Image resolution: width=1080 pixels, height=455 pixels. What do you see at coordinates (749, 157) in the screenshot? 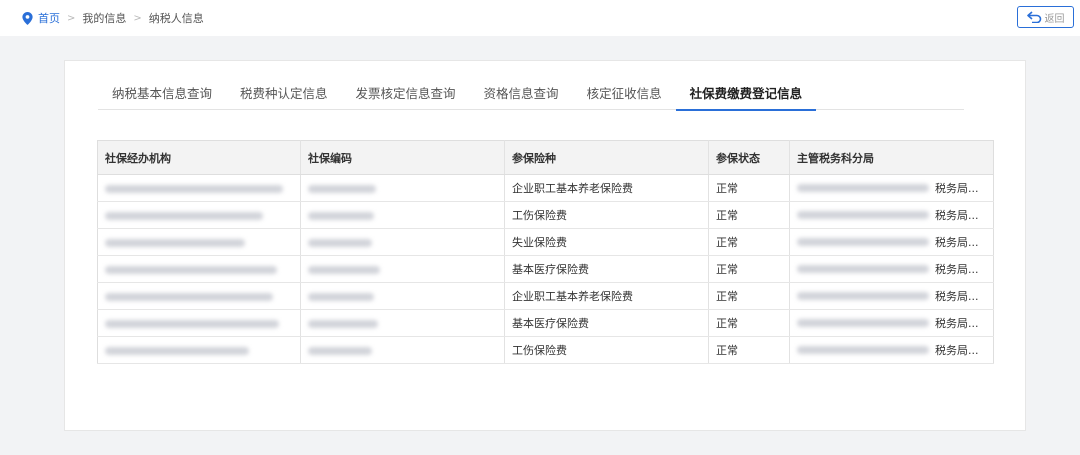
I see `column-header-status: 参保状态` at bounding box center [749, 157].